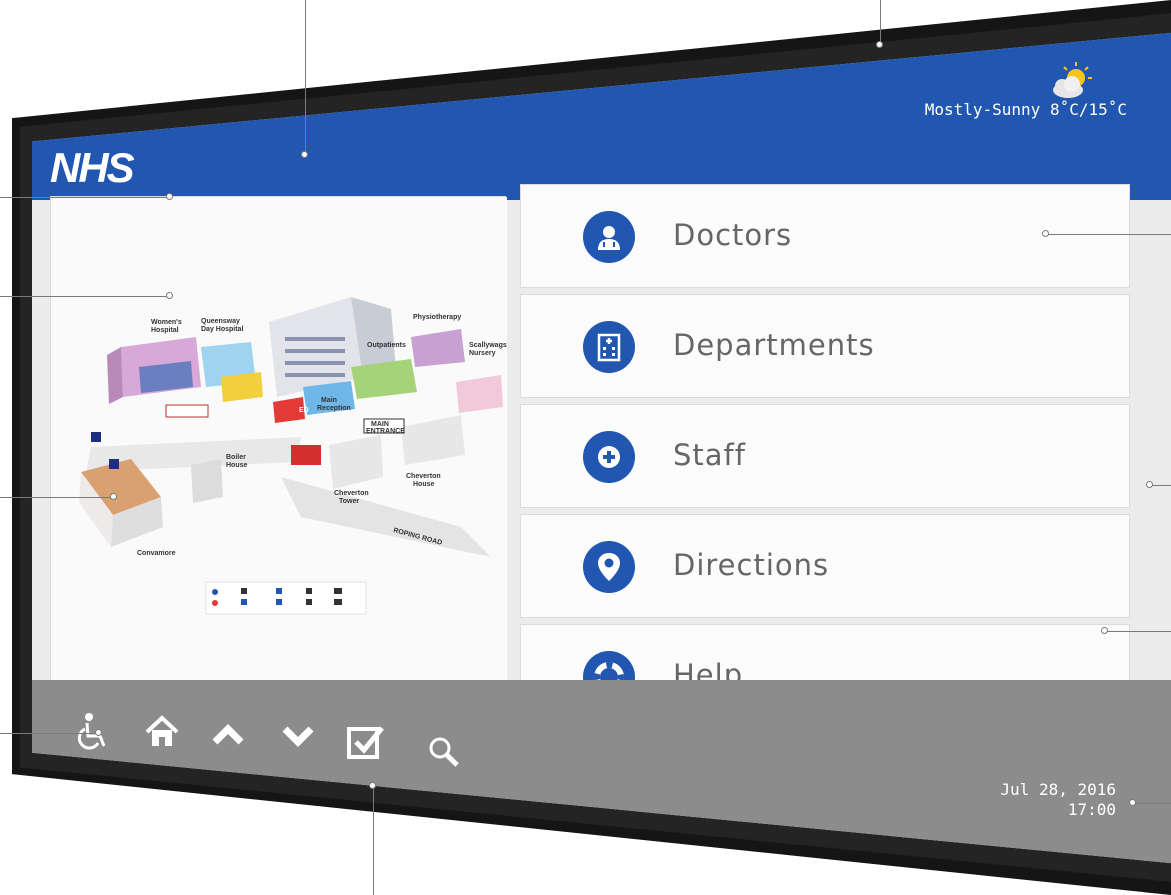 The image size is (1171, 895). What do you see at coordinates (751, 565) in the screenshot?
I see `menu-label-directions: Directions` at bounding box center [751, 565].